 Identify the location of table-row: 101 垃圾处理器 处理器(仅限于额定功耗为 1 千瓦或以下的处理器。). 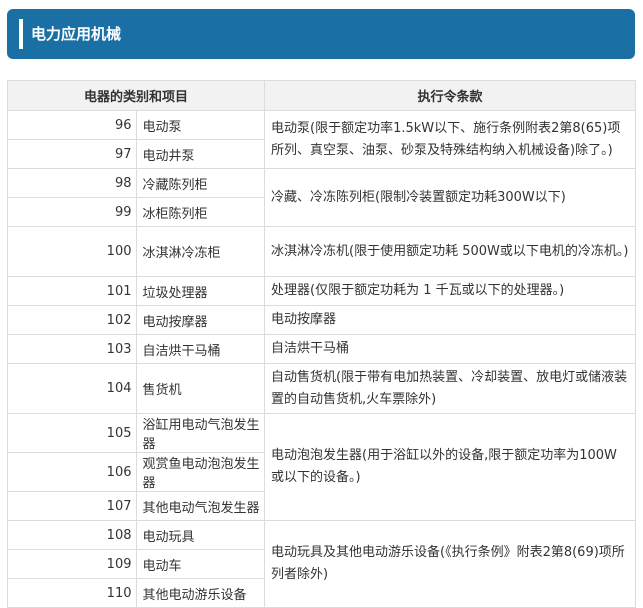
(321, 291).